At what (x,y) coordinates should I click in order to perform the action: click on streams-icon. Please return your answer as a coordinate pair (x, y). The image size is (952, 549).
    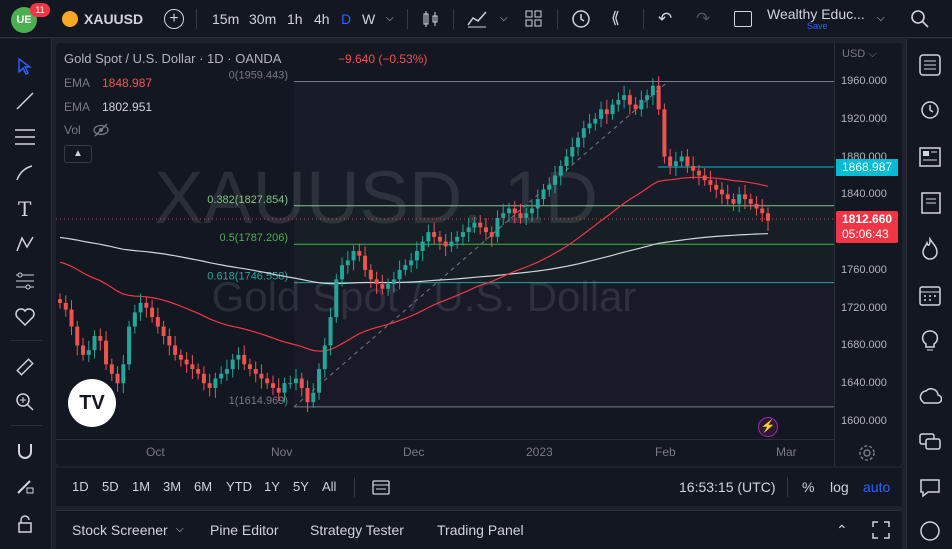
    Looking at the image, I should click on (930, 397).